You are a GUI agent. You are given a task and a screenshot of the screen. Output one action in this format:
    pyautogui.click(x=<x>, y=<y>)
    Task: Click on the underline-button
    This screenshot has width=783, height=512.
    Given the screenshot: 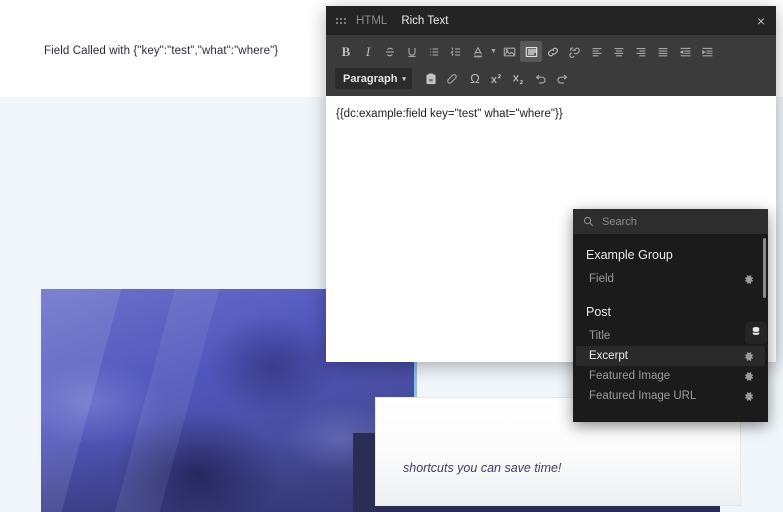 What is the action you would take?
    pyautogui.click(x=412, y=51)
    